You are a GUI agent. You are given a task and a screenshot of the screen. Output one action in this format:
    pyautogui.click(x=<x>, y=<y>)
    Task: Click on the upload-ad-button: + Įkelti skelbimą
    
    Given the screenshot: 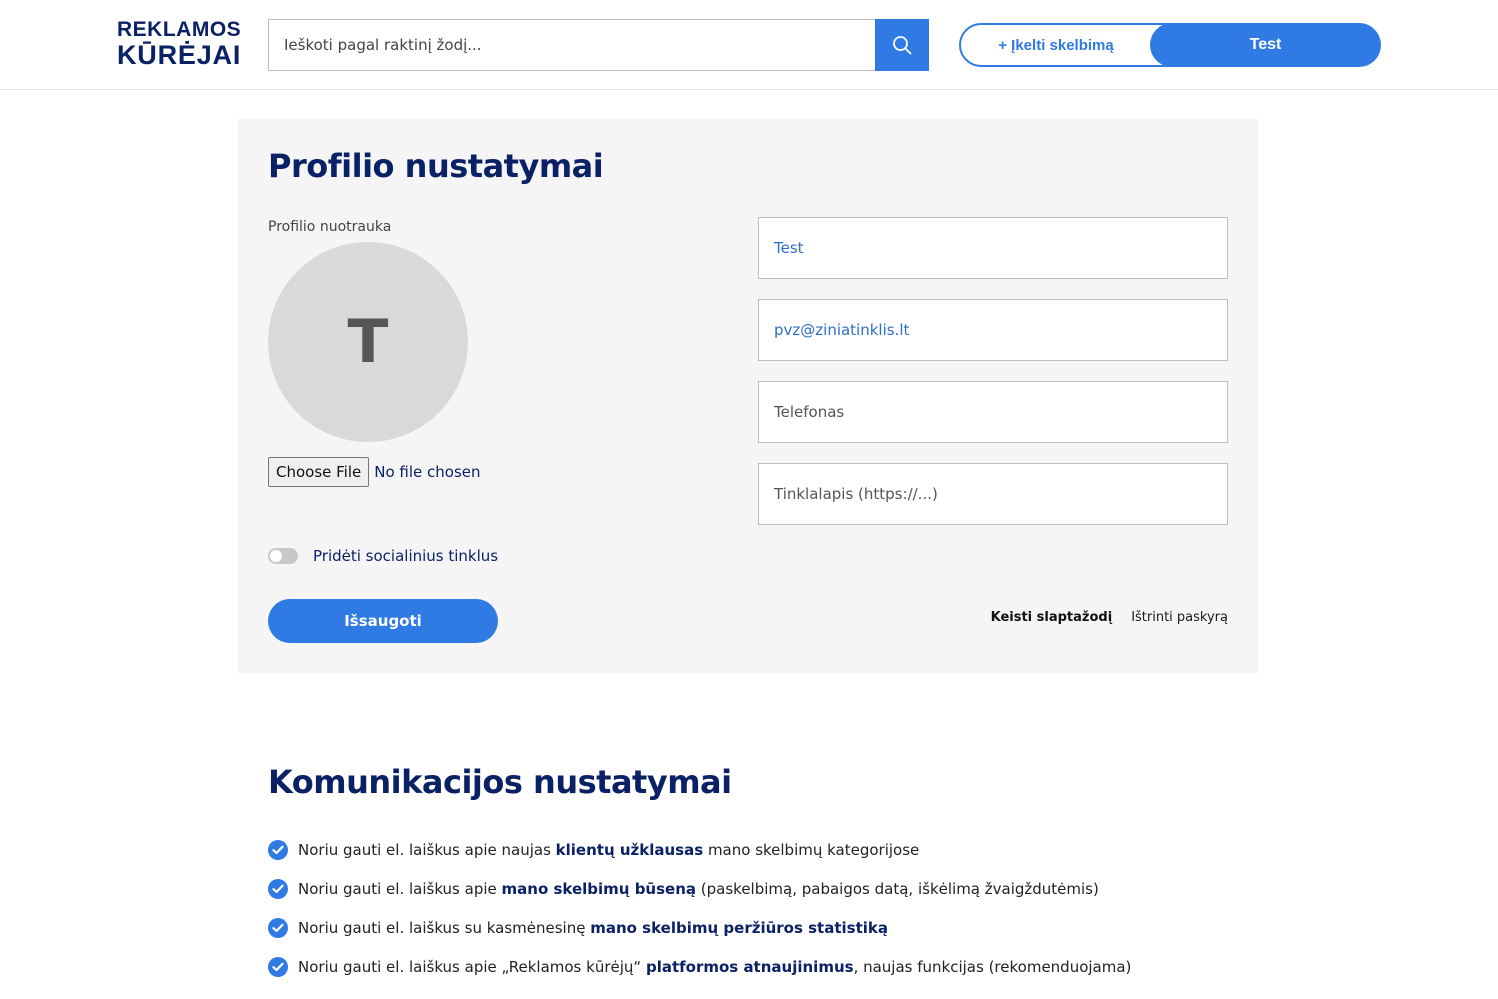 What is the action you would take?
    pyautogui.click(x=1056, y=45)
    